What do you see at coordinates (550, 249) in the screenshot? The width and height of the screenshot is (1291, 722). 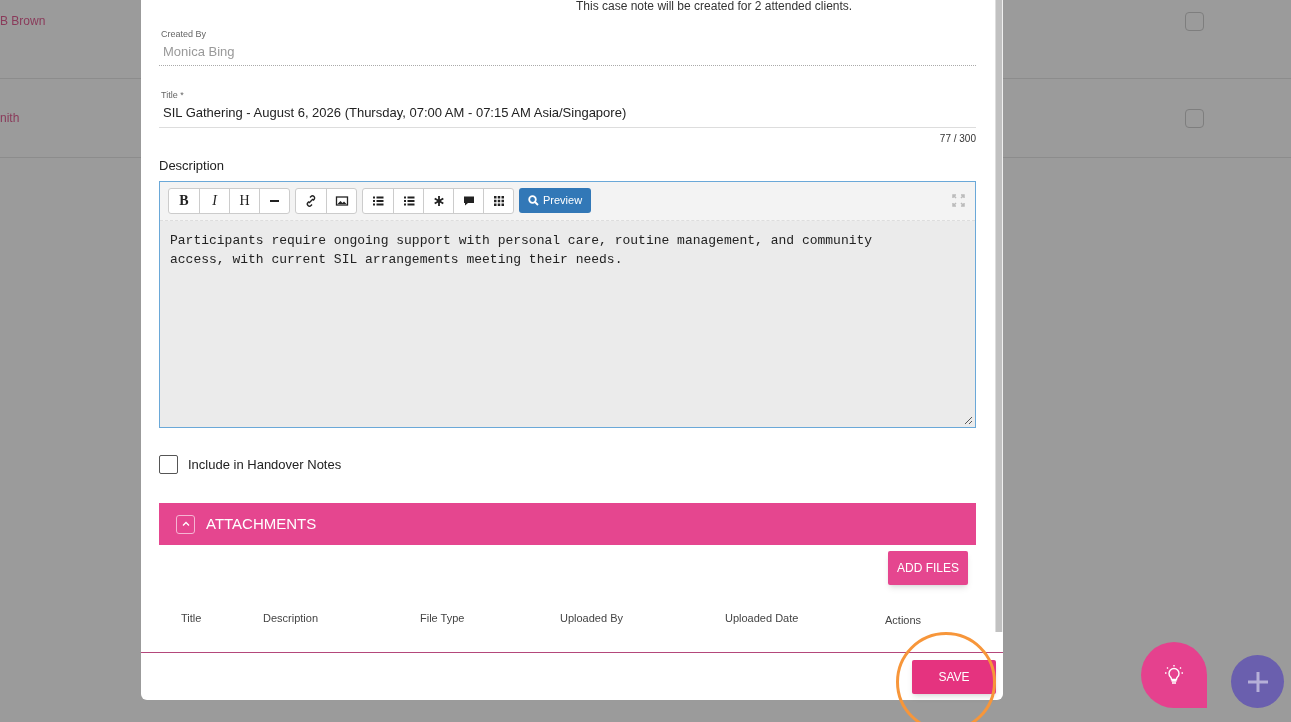 I see `description-text: Participants require ongoing support with personal care, routine management, and community access, with current SIL arrangements meeting their needs.` at bounding box center [550, 249].